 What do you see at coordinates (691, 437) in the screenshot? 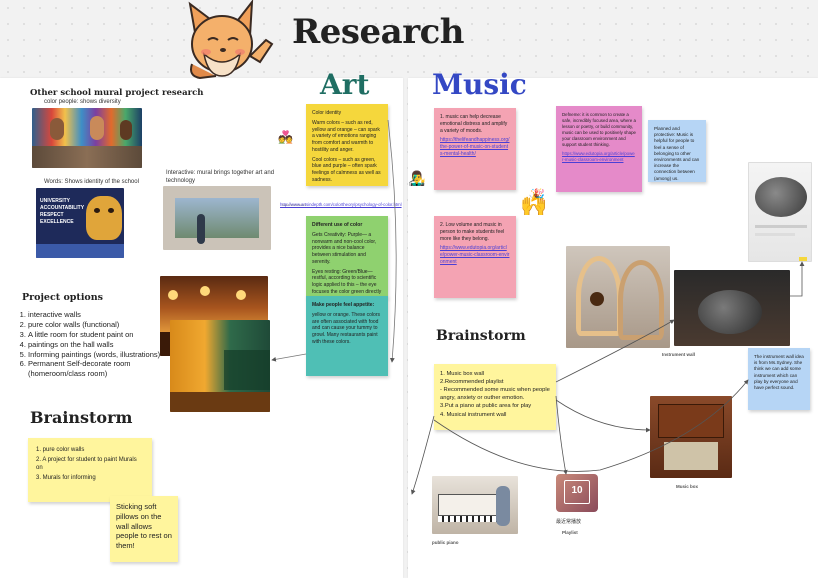
I see `music-box-image` at bounding box center [691, 437].